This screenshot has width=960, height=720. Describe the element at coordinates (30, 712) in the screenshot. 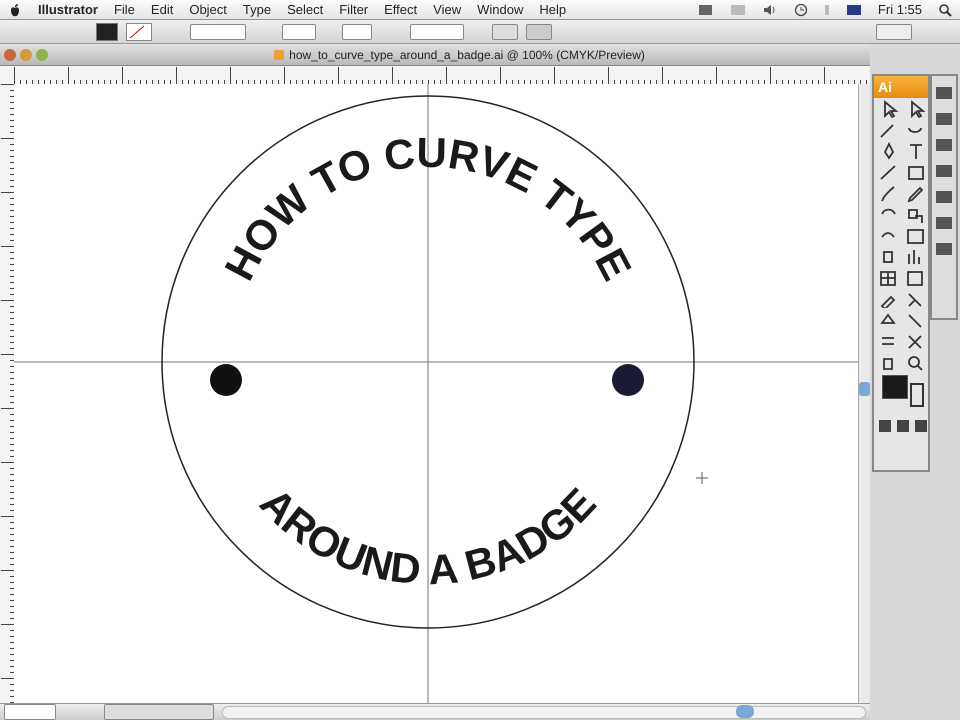

I see `zoom-field` at that location.